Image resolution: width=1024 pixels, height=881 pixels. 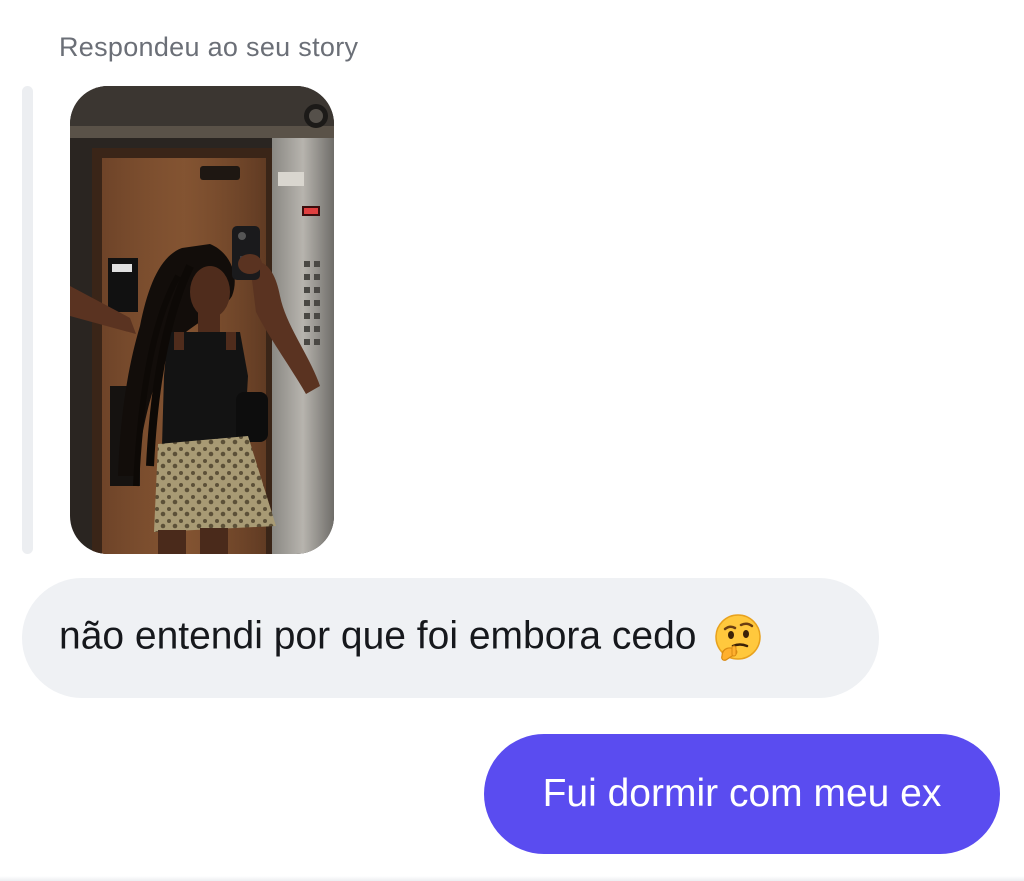 I want to click on story-photo, so click(x=202, y=320).